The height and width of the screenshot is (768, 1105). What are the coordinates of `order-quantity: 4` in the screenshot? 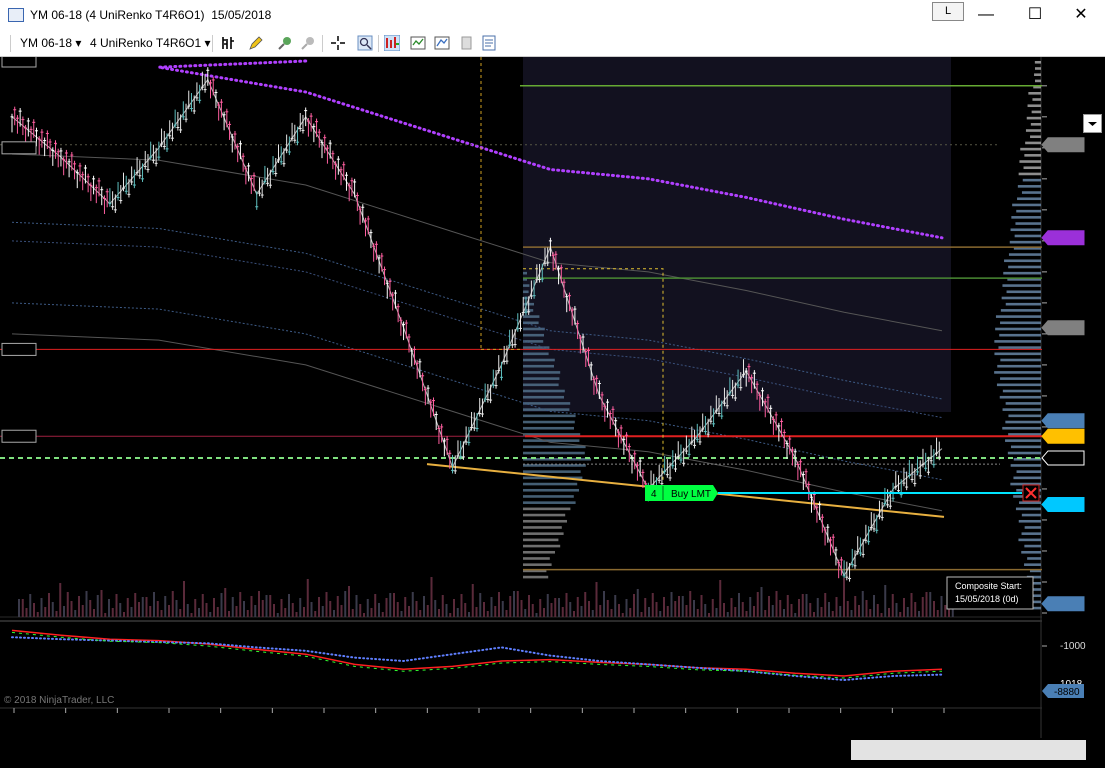 It's located at (654, 494).